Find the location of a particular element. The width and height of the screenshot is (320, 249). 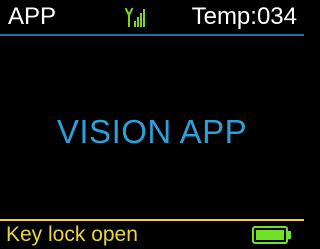

signal-icon is located at coordinates (134, 17).